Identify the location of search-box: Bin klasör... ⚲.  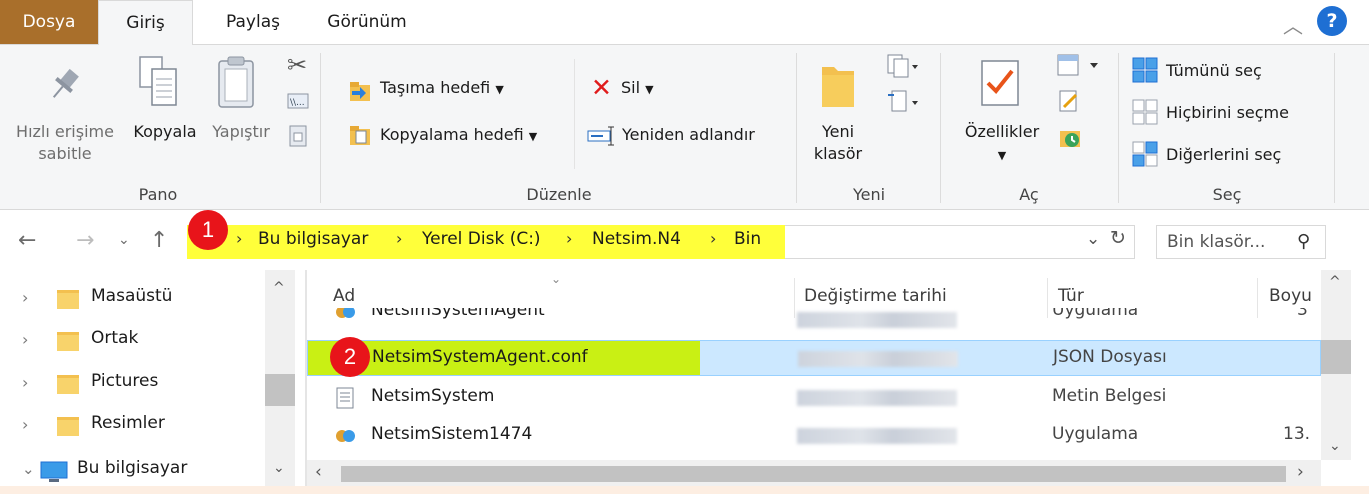
(1241, 242).